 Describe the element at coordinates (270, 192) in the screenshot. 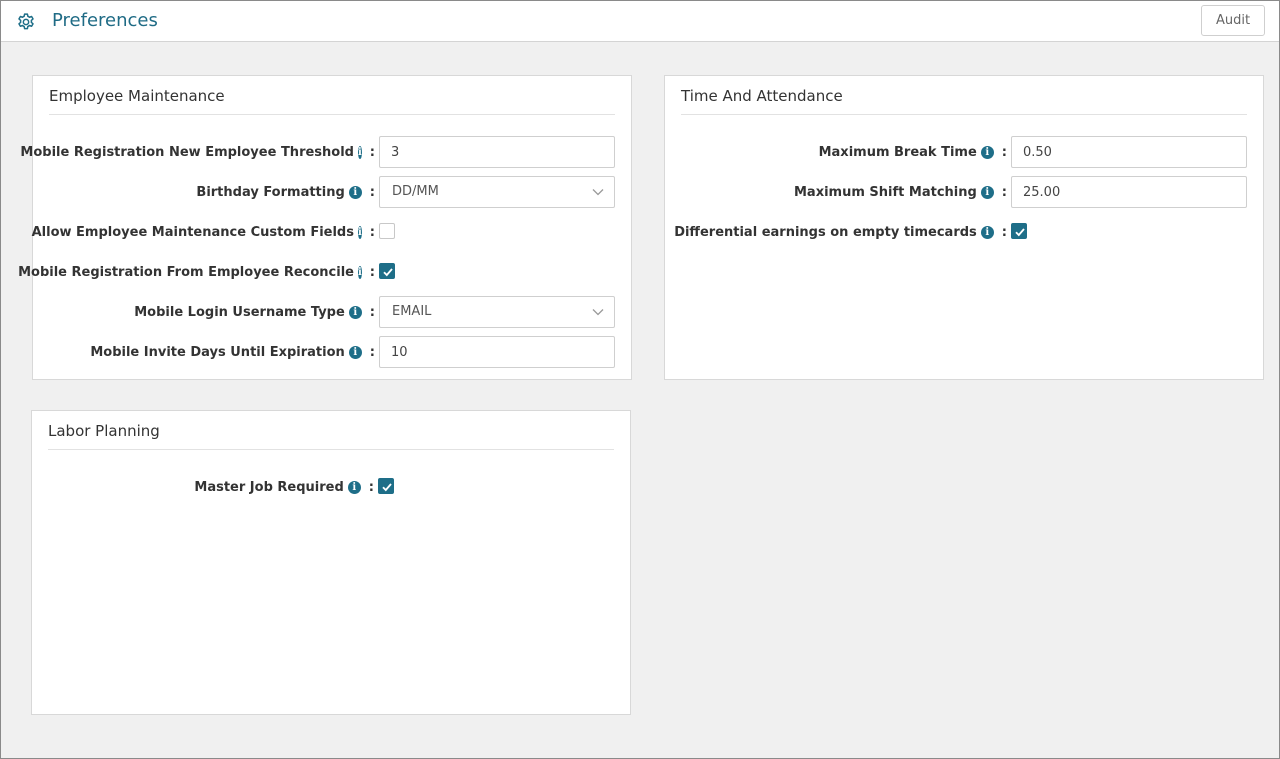

I see `setting-label: Birthday Formatting` at that location.